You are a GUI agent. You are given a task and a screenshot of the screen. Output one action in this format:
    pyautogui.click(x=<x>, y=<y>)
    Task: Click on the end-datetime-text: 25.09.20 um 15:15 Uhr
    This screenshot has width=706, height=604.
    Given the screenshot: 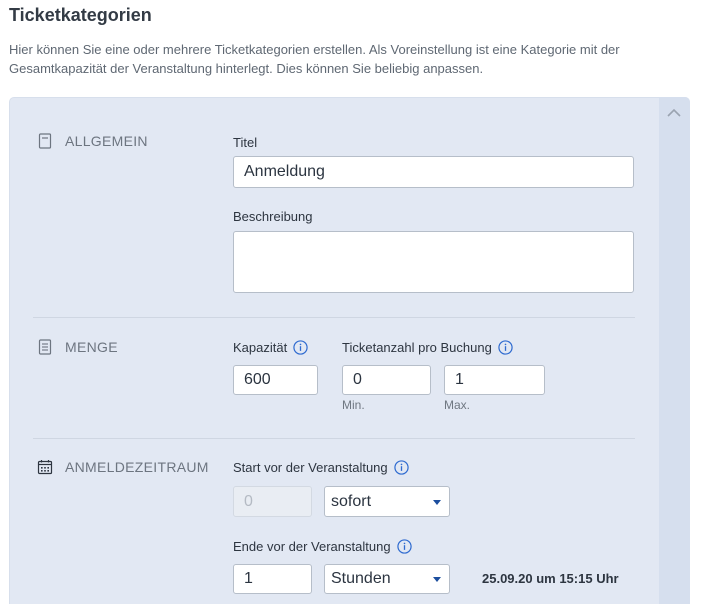 What is the action you would take?
    pyautogui.click(x=550, y=578)
    